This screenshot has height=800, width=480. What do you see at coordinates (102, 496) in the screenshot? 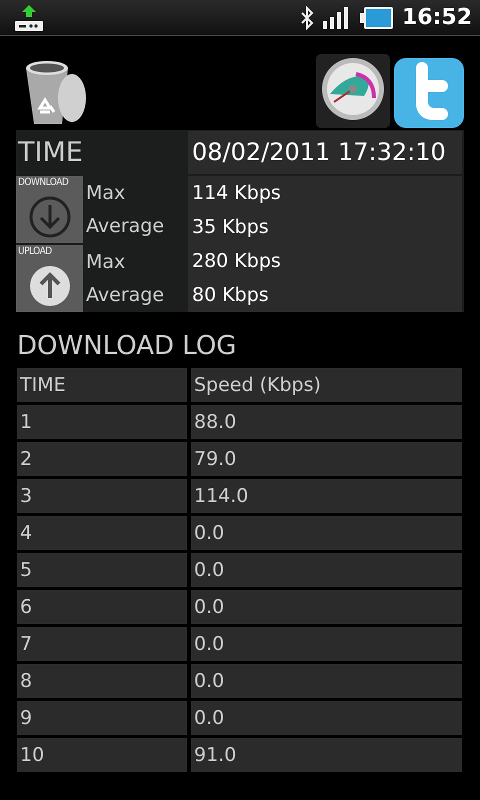
I see `table-cell: 3` at bounding box center [102, 496].